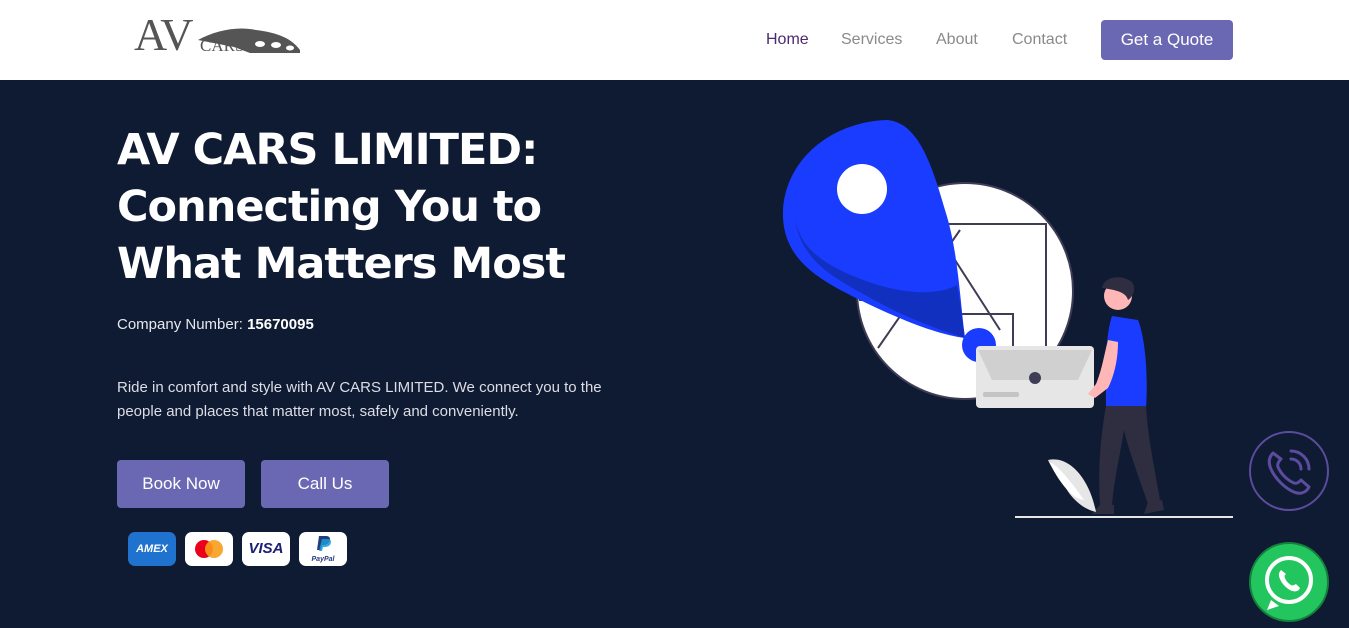 This screenshot has height=628, width=1349. What do you see at coordinates (181, 484) in the screenshot?
I see `book-now-button: Book Now` at bounding box center [181, 484].